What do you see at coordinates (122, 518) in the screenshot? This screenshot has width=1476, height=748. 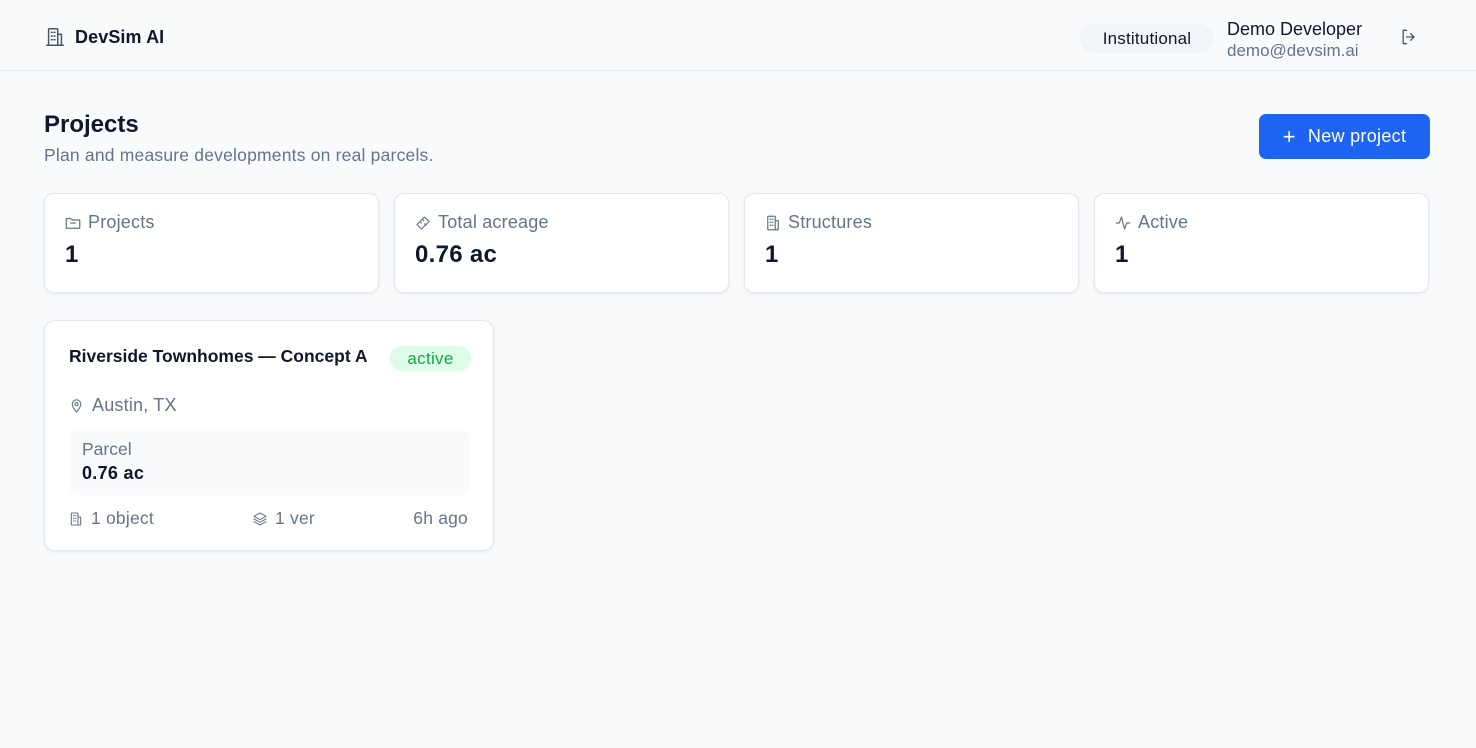 I see `object-count-text: 1 object` at bounding box center [122, 518].